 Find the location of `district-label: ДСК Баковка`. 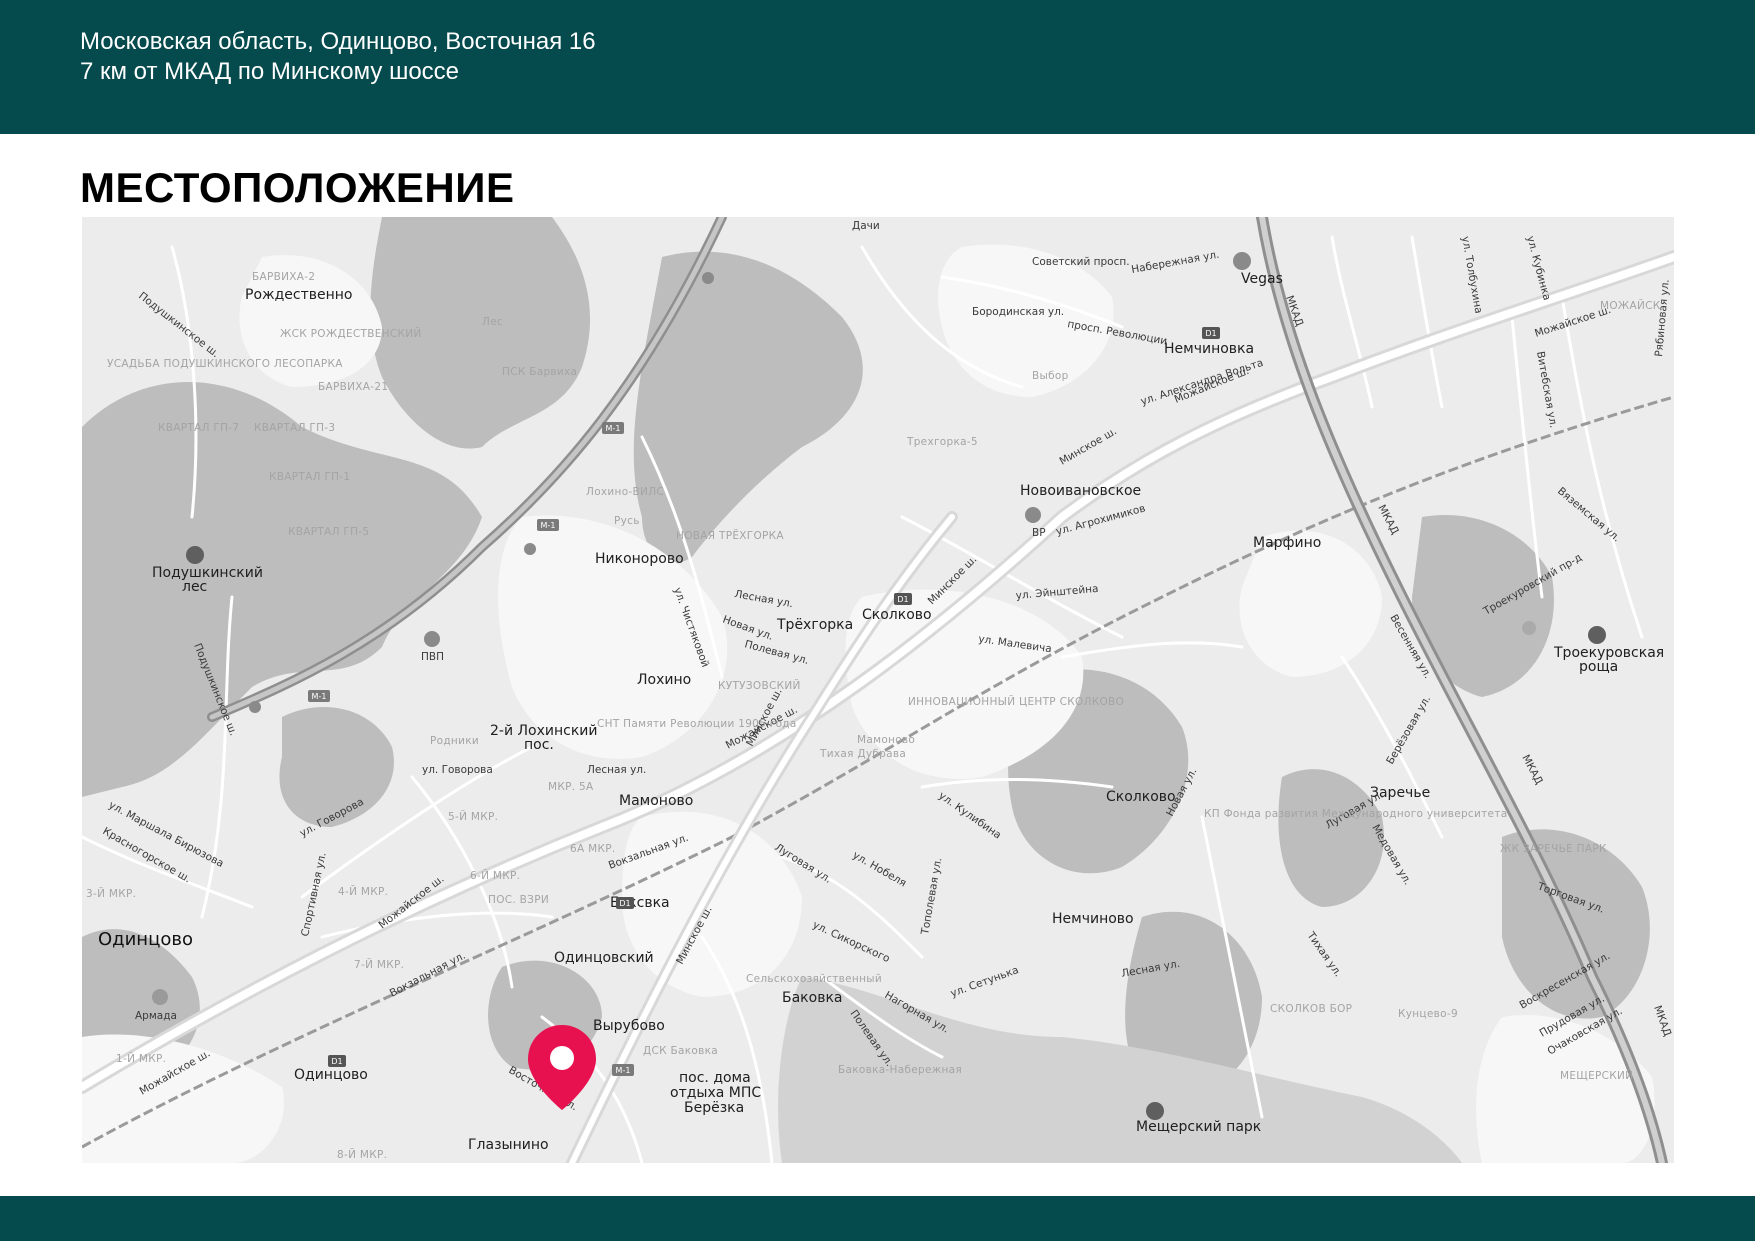

district-label: ДСК Баковка is located at coordinates (680, 1051).